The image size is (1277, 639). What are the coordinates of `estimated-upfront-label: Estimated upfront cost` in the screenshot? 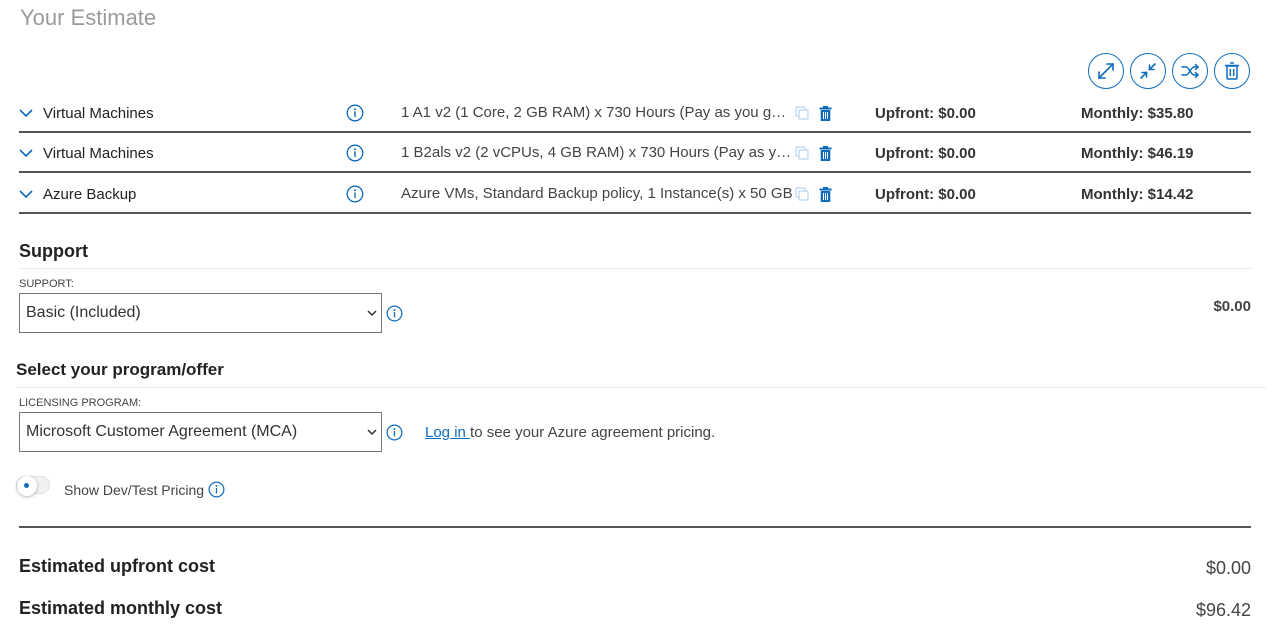 It's located at (117, 566).